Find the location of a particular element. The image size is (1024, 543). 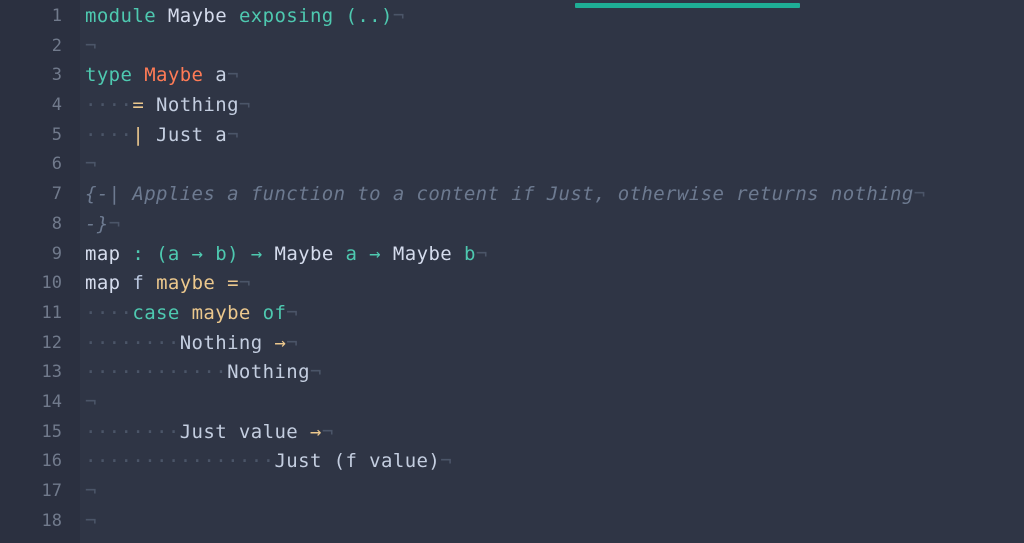

code-token: b is located at coordinates (221, 253).